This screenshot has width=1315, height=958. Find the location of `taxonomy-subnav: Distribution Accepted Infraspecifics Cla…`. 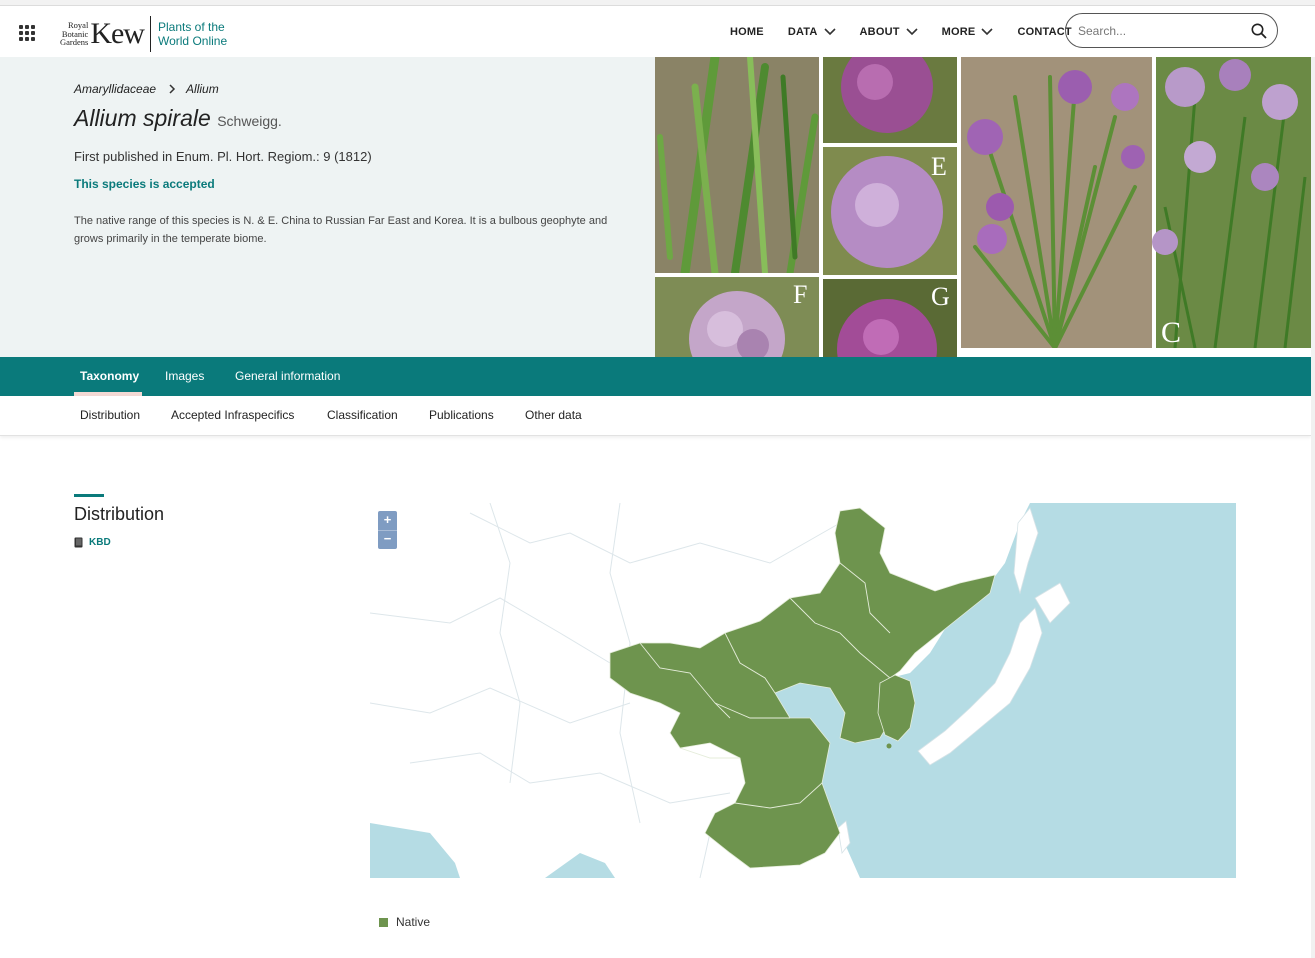

taxonomy-subnav: Distribution Accepted Infraspecifics Cla… is located at coordinates (655, 416).